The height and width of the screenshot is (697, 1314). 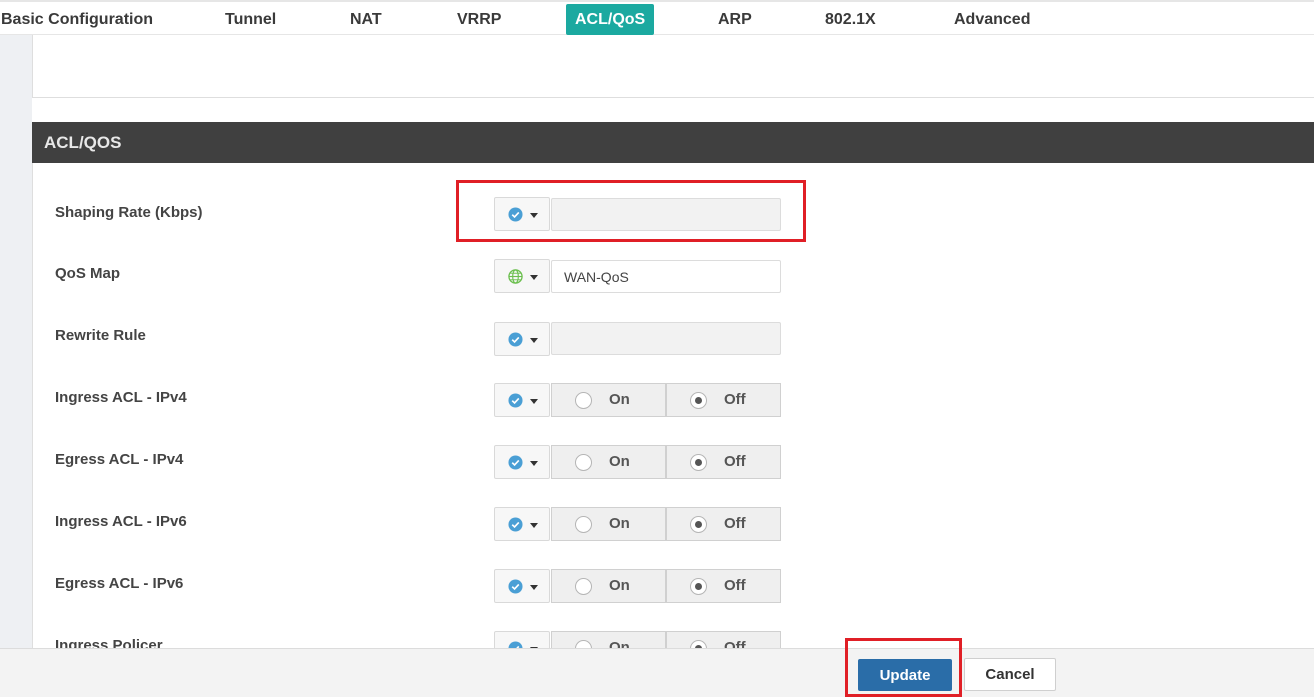 I want to click on ingress-policer-off-radio: Off, so click(x=723, y=639).